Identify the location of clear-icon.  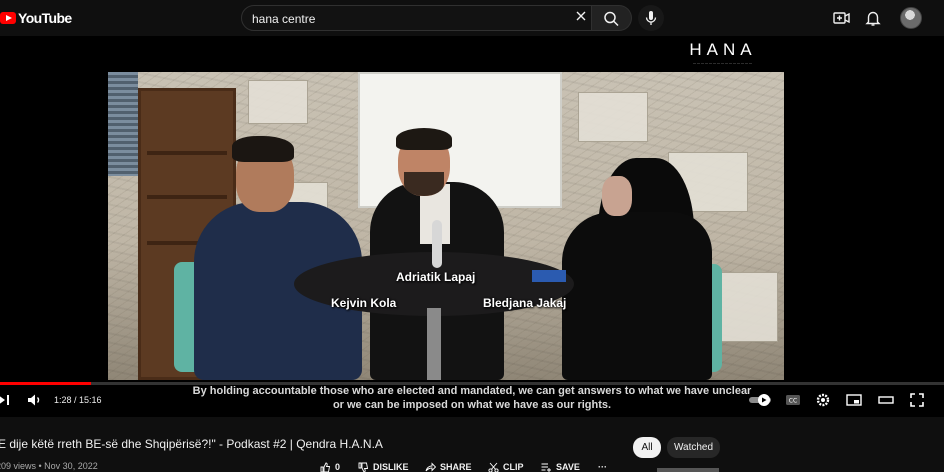
(581, 16).